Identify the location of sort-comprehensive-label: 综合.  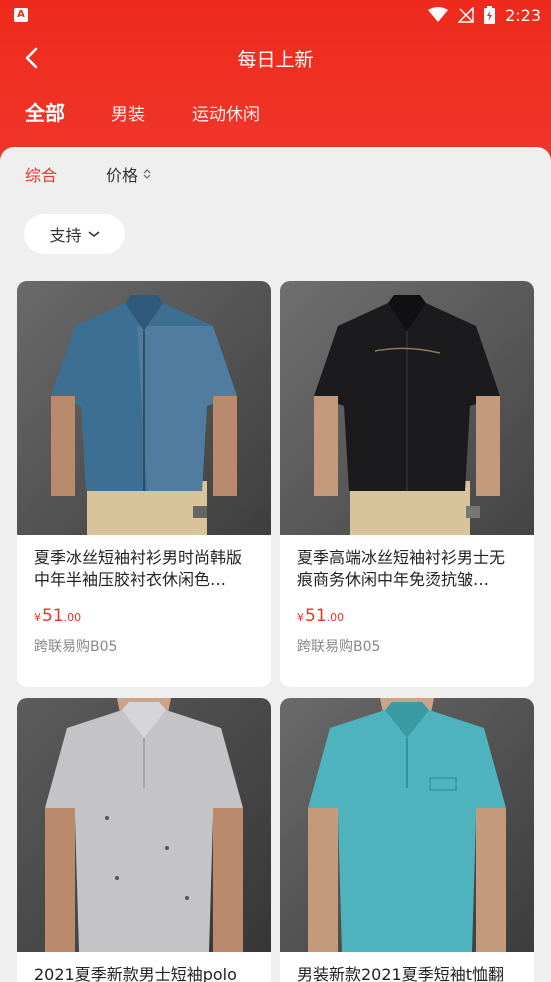
(41, 175).